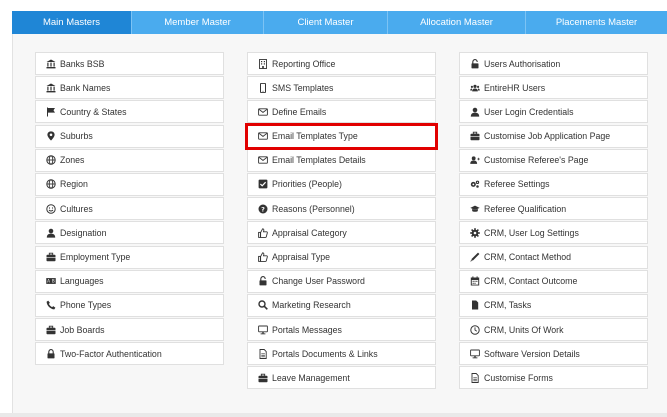 Image resolution: width=667 pixels, height=417 pixels. I want to click on master-item-reasons-personnel: ? Reasons (Personnel), so click(341, 209).